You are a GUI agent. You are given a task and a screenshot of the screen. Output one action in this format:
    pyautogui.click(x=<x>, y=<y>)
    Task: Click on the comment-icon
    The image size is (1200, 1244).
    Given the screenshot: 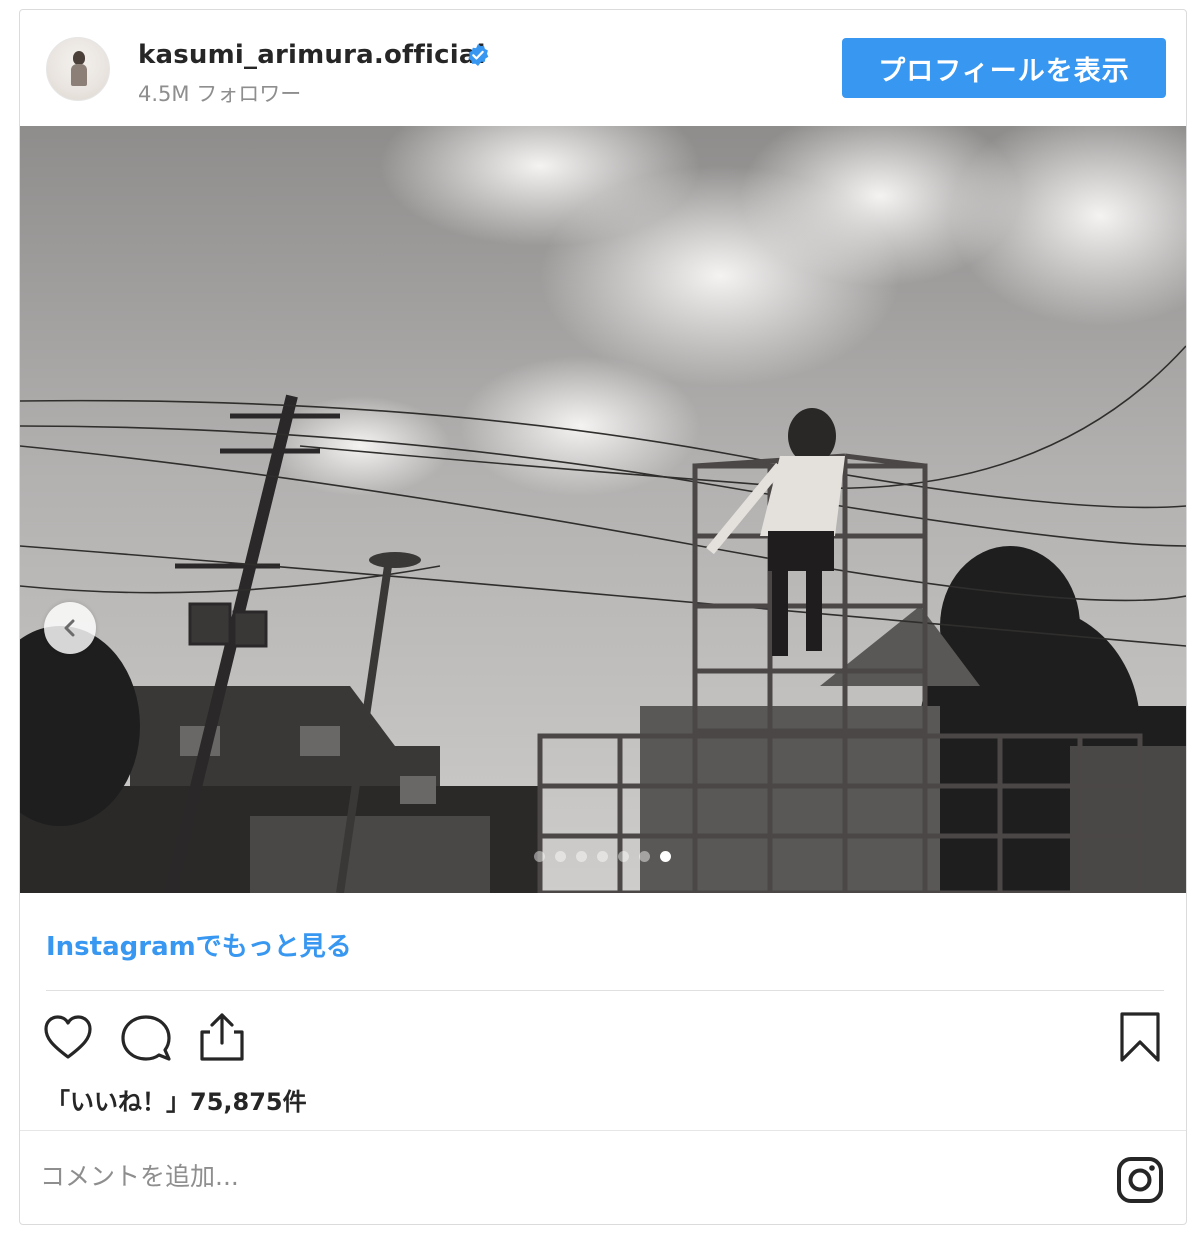 What is the action you would take?
    pyautogui.click(x=146, y=1038)
    